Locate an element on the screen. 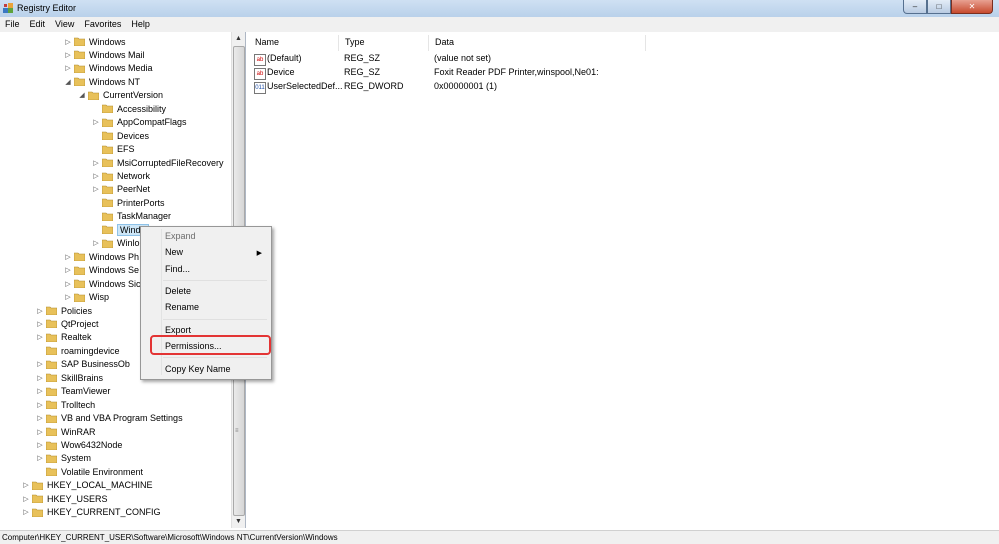  tree-item: roamingdevice is located at coordinates (78, 350).